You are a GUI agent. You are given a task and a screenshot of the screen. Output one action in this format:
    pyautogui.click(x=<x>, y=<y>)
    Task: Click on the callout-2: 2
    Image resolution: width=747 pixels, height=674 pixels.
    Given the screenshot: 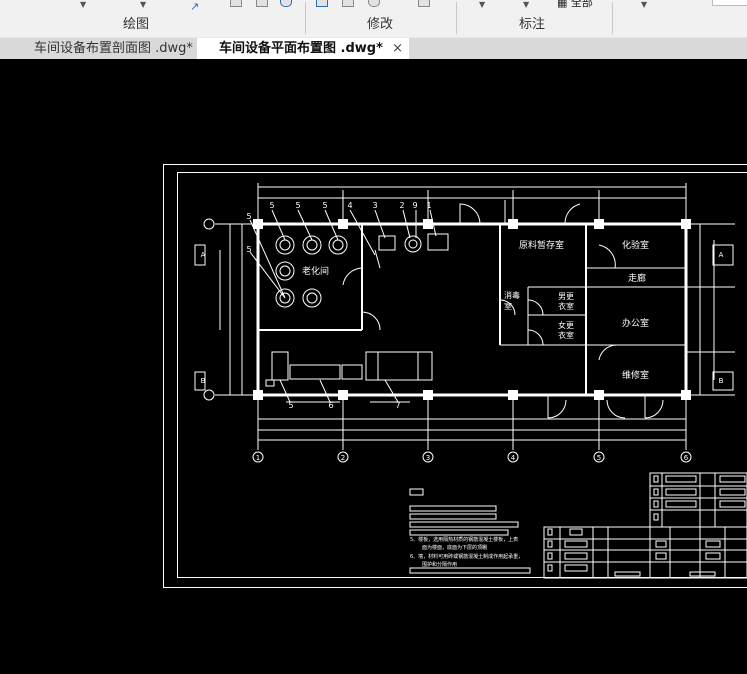 What is the action you would take?
    pyautogui.click(x=401, y=205)
    